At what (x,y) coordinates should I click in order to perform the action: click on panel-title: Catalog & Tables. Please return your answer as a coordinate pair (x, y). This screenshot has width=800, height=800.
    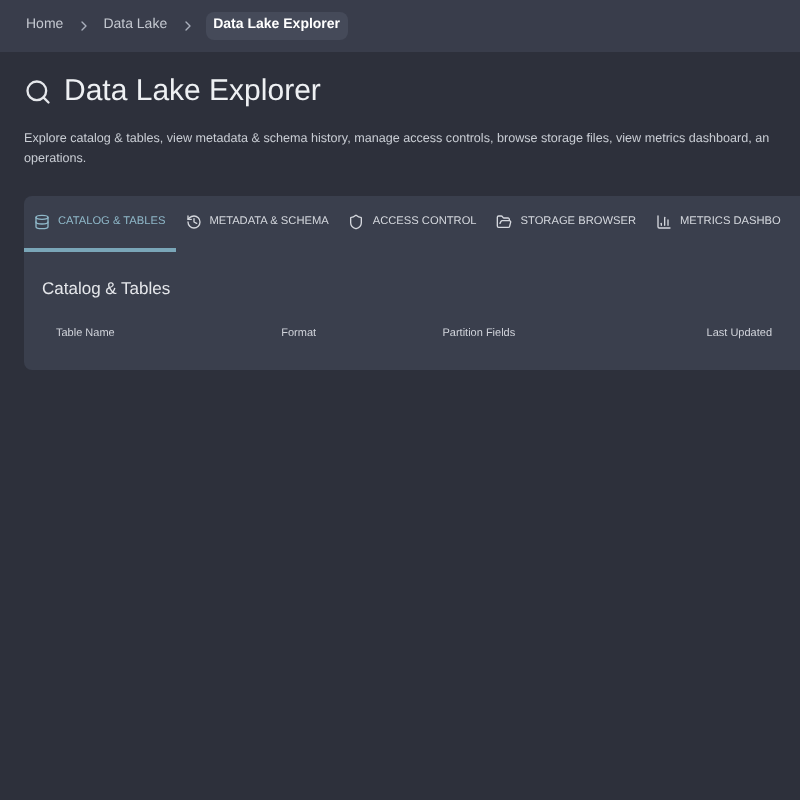
    Looking at the image, I should click on (106, 289).